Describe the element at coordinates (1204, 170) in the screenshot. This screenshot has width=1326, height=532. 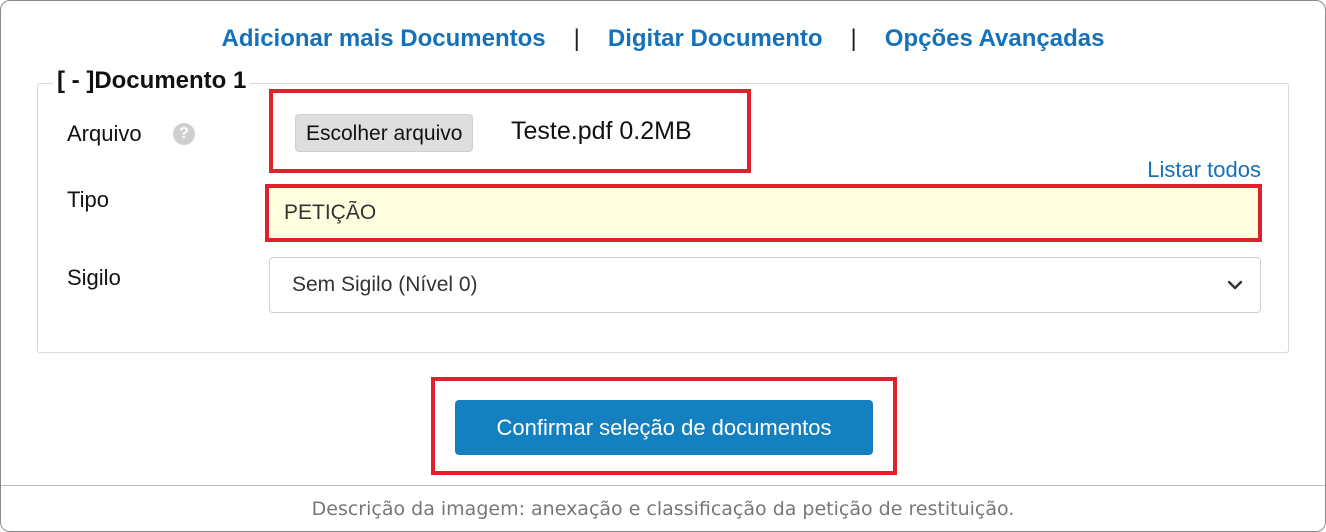
I see `list-all-link: Listar todos` at that location.